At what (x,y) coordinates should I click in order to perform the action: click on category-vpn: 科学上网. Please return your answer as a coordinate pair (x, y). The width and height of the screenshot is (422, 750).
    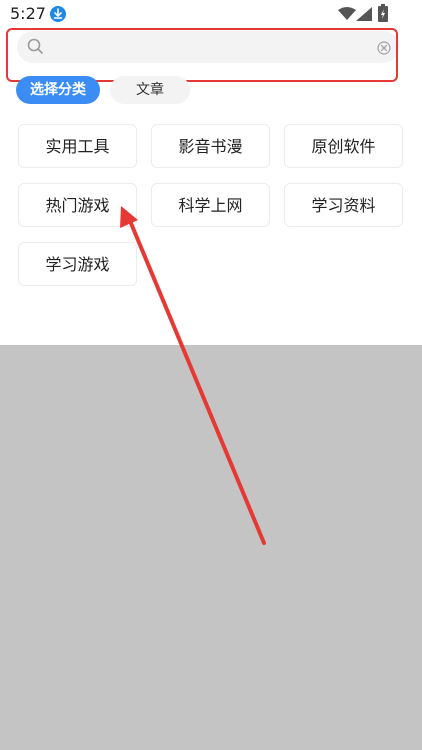
    Looking at the image, I should click on (210, 205).